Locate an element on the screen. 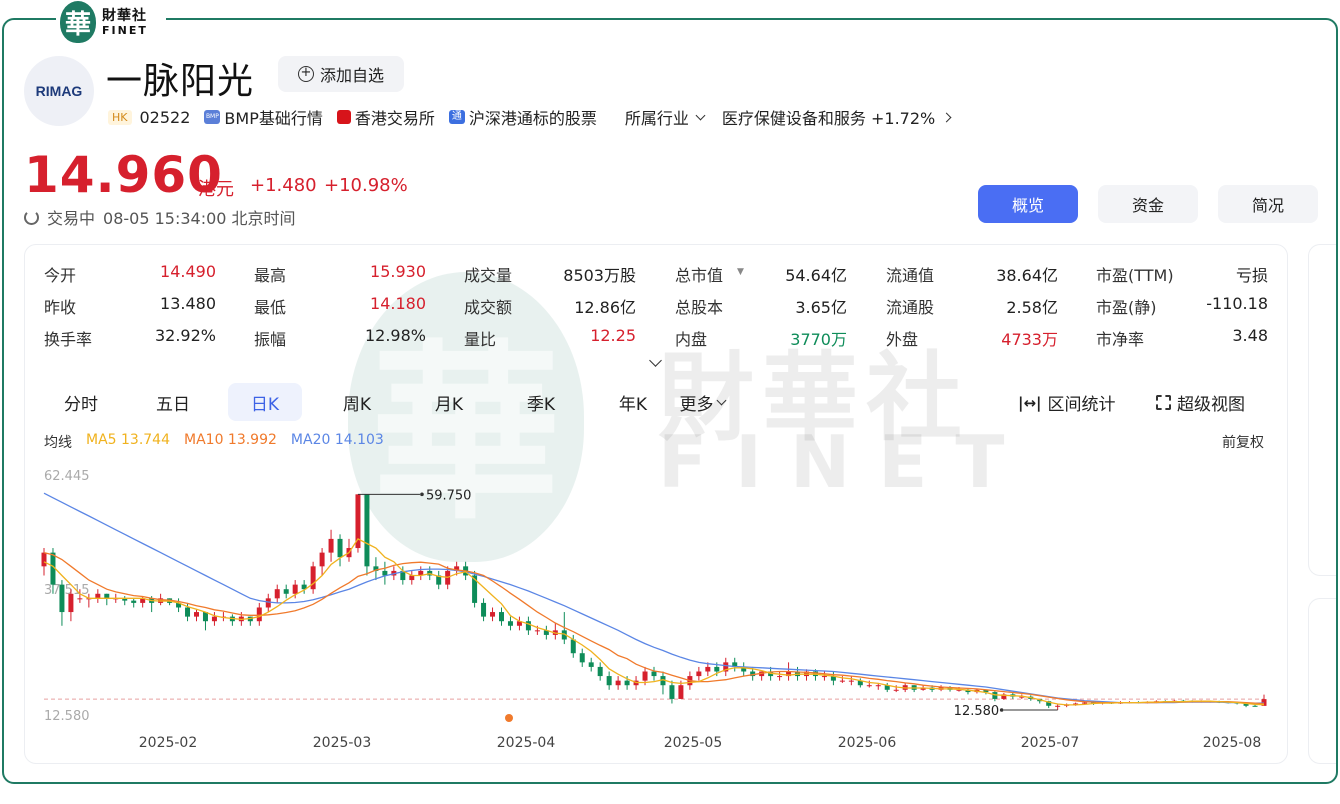 The height and width of the screenshot is (804, 1340). stat-label: 市盈(静) is located at coordinates (1126, 307).